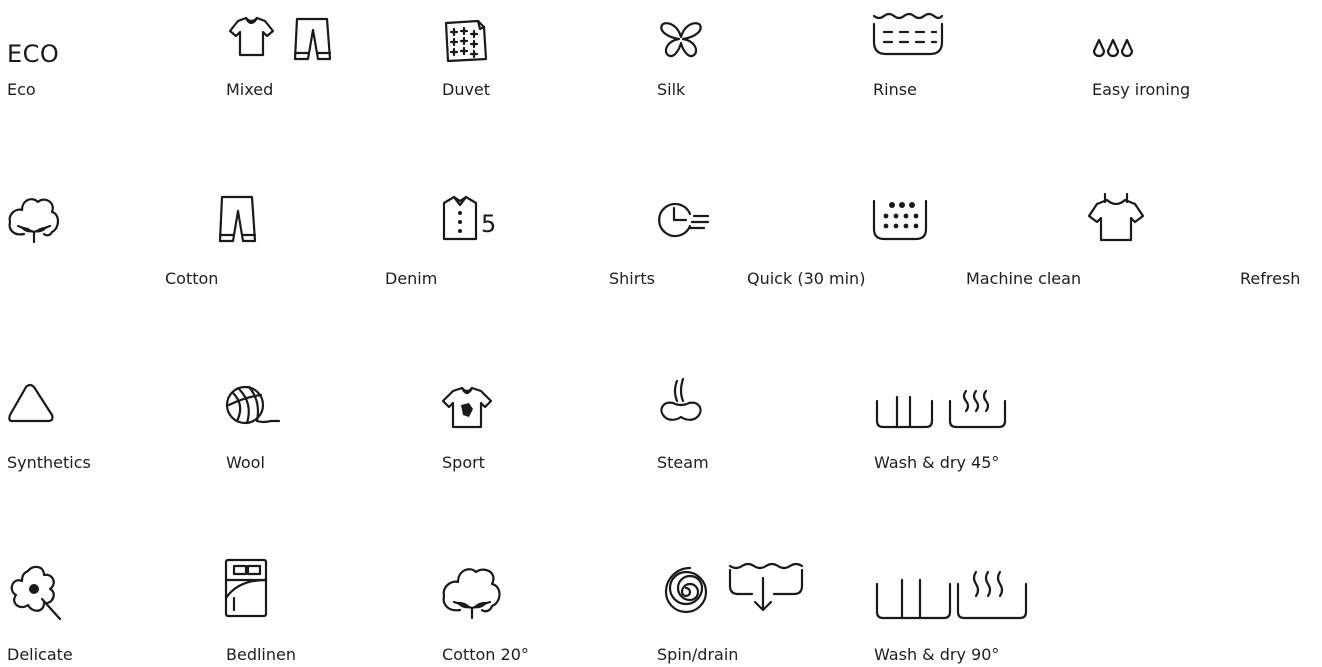  What do you see at coordinates (463, 462) in the screenshot?
I see `sport-label: Sport` at bounding box center [463, 462].